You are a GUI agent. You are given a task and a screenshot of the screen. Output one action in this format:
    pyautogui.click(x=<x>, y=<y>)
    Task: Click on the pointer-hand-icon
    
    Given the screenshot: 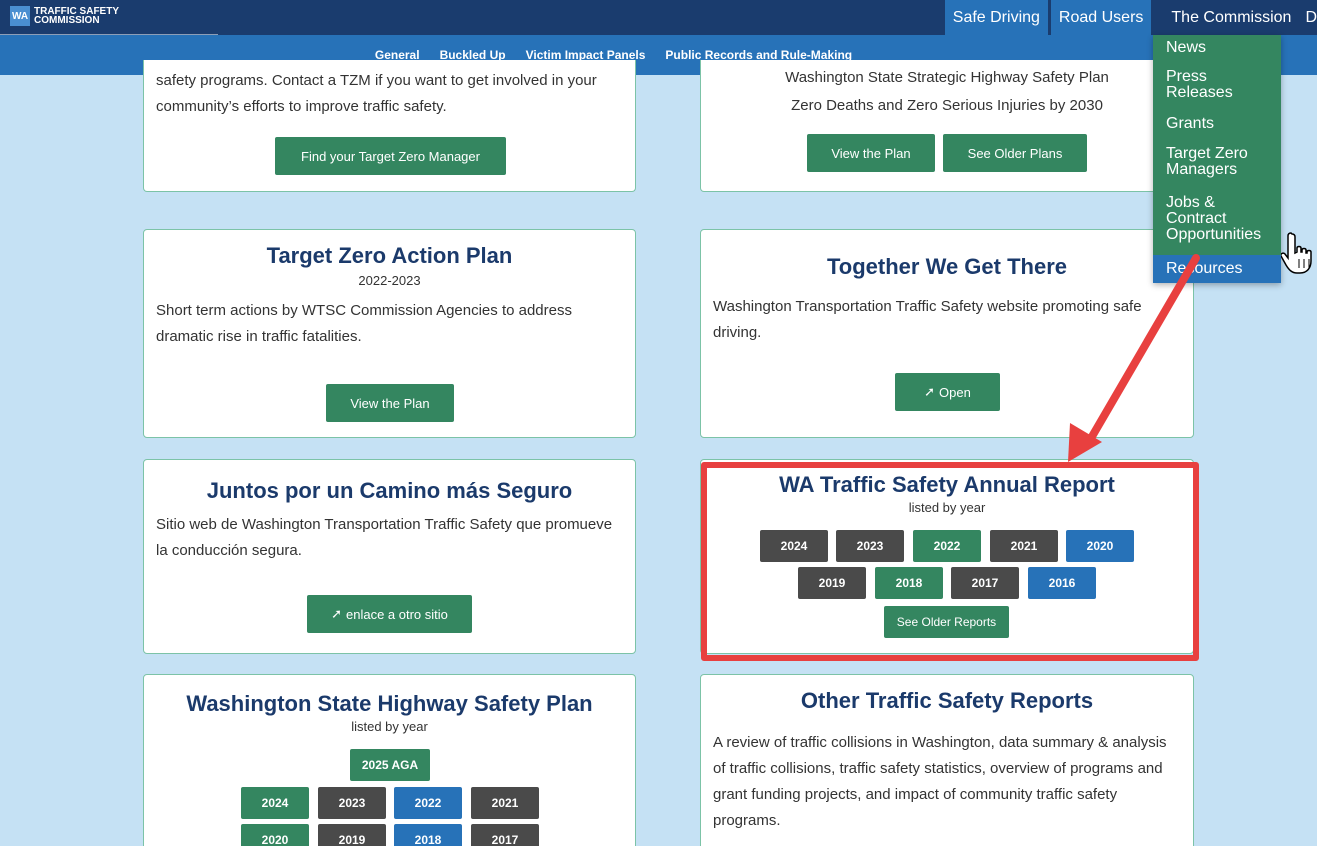 What is the action you would take?
    pyautogui.click(x=1296, y=253)
    